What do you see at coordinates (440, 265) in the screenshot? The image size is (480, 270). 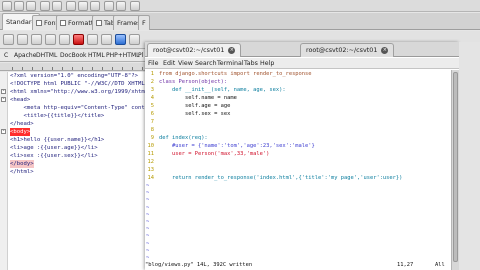 I see `scroll-indicator: All` at bounding box center [440, 265].